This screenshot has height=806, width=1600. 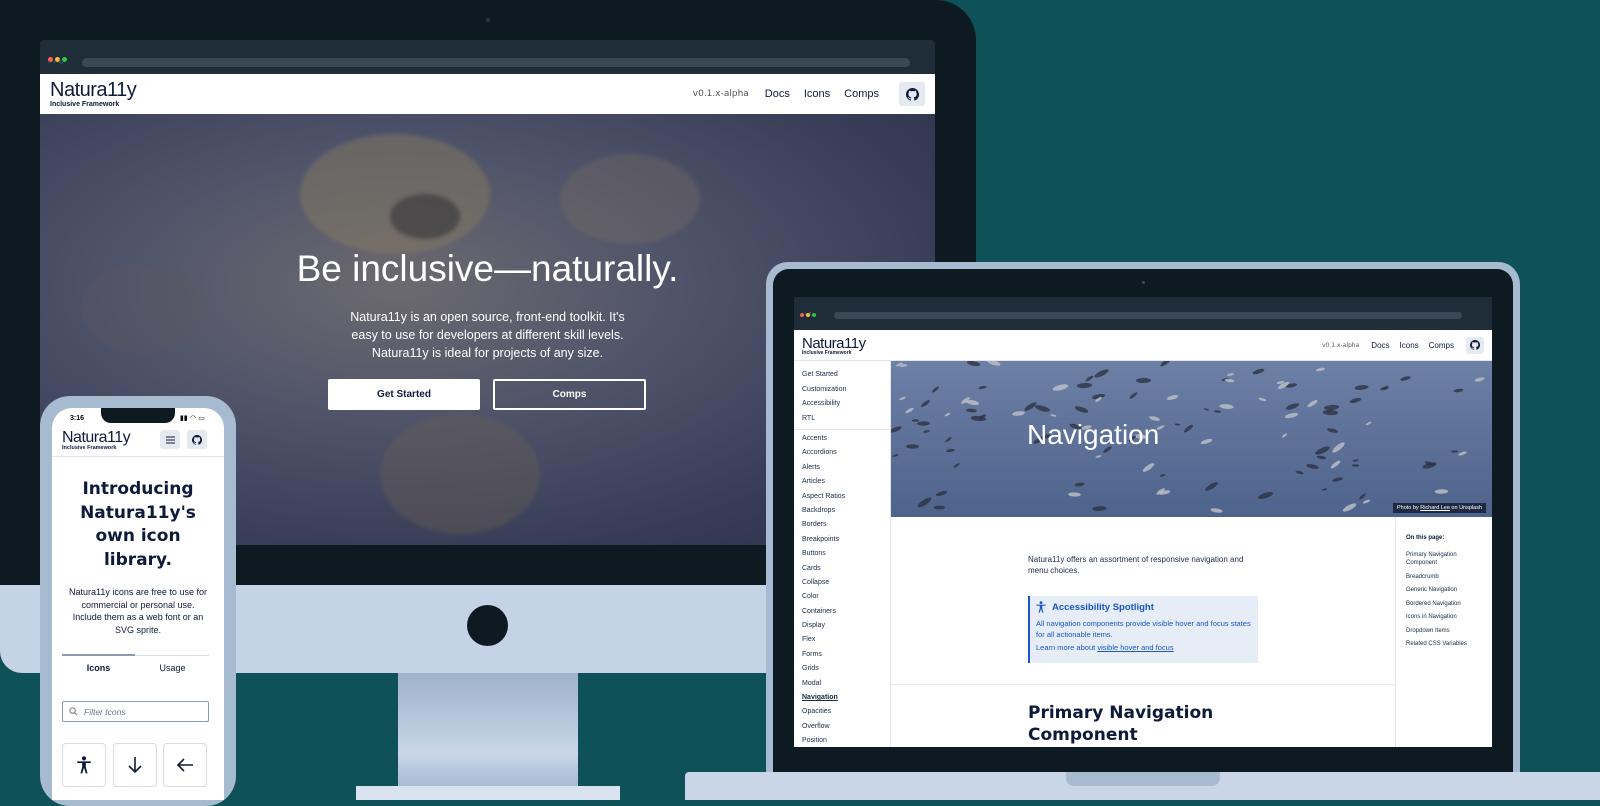 I want to click on monitor-stand, so click(x=488, y=730).